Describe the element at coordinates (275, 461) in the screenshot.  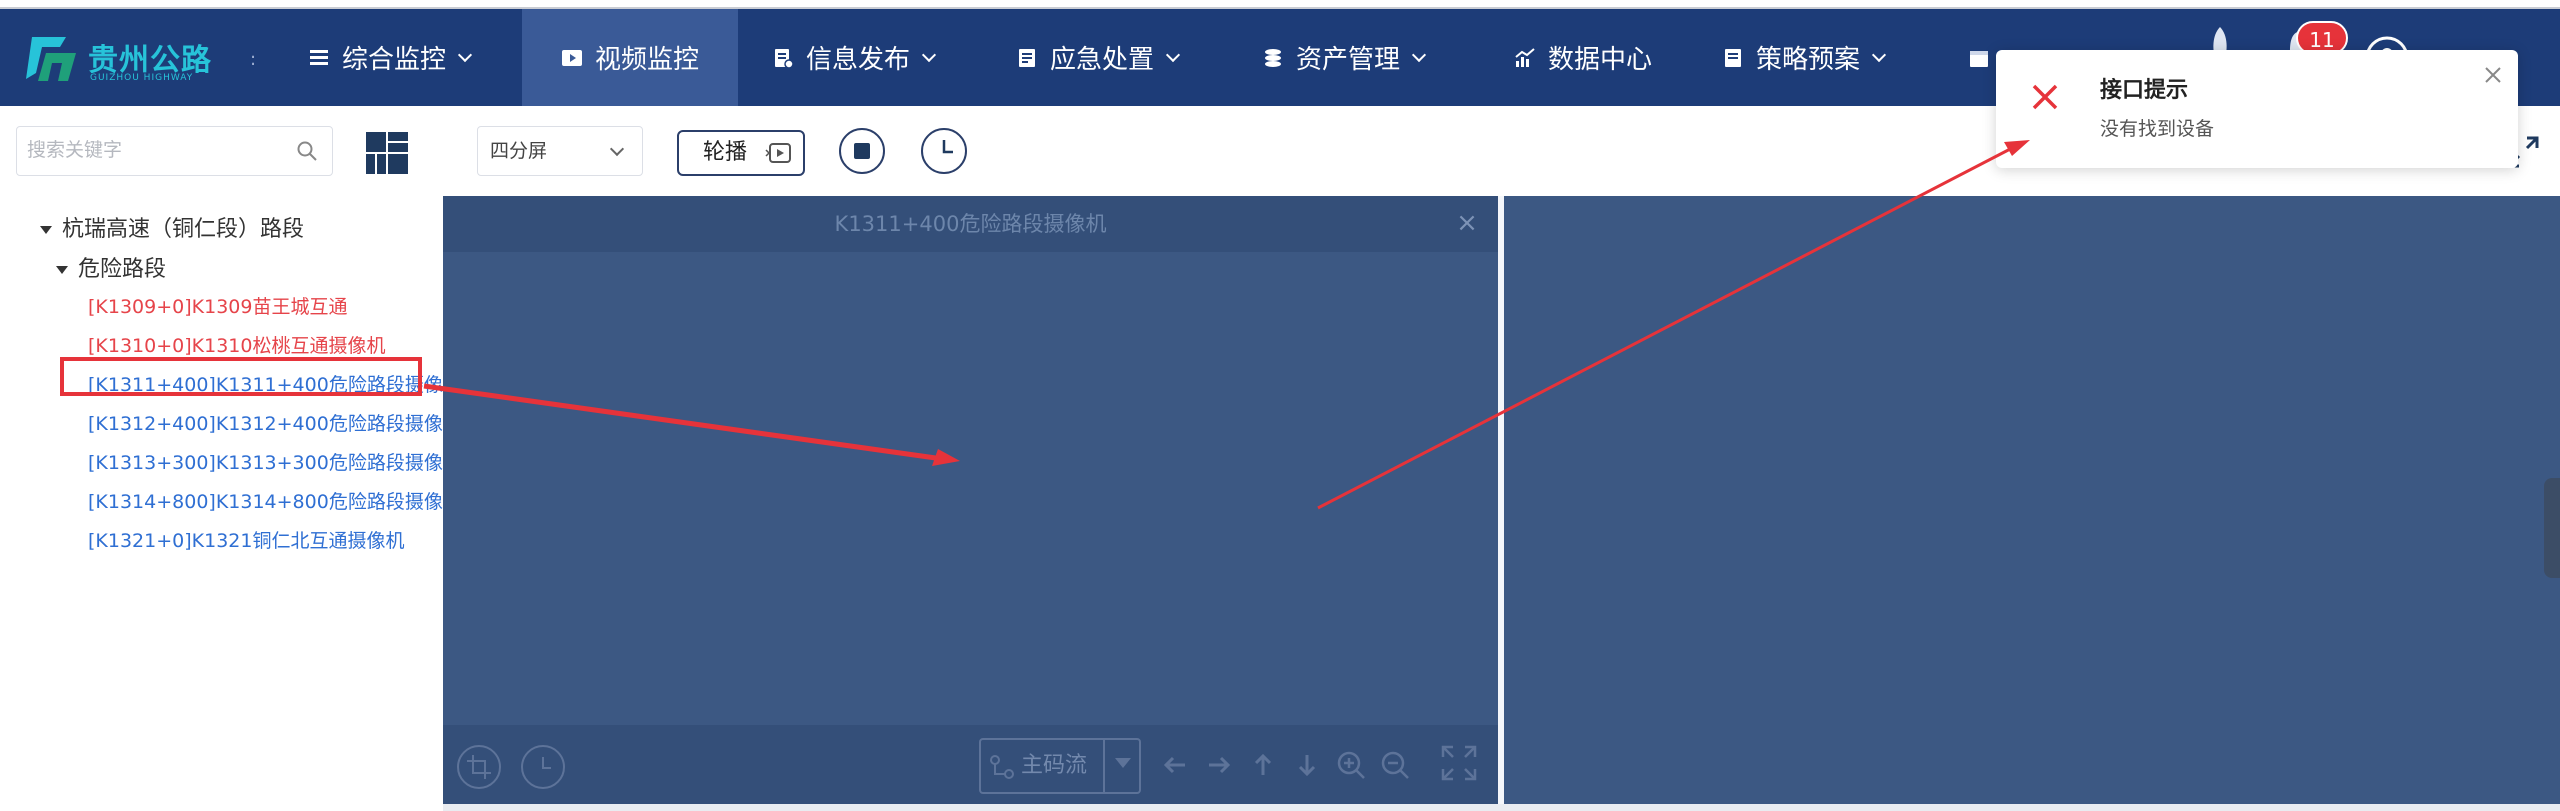
I see `tree-item-camera: [K1313+300]K1313+300危险路段摄像机` at that location.